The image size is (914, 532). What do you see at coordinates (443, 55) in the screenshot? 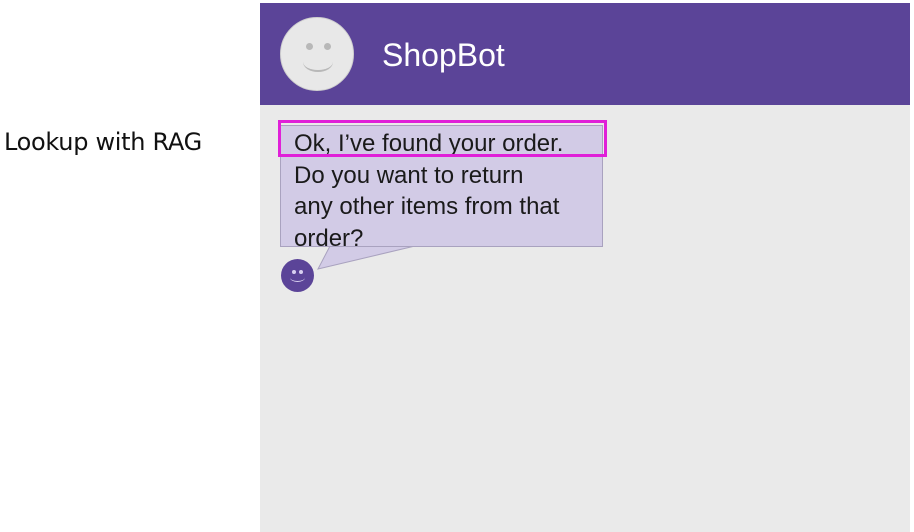
I see `chat-title: ShopBot` at bounding box center [443, 55].